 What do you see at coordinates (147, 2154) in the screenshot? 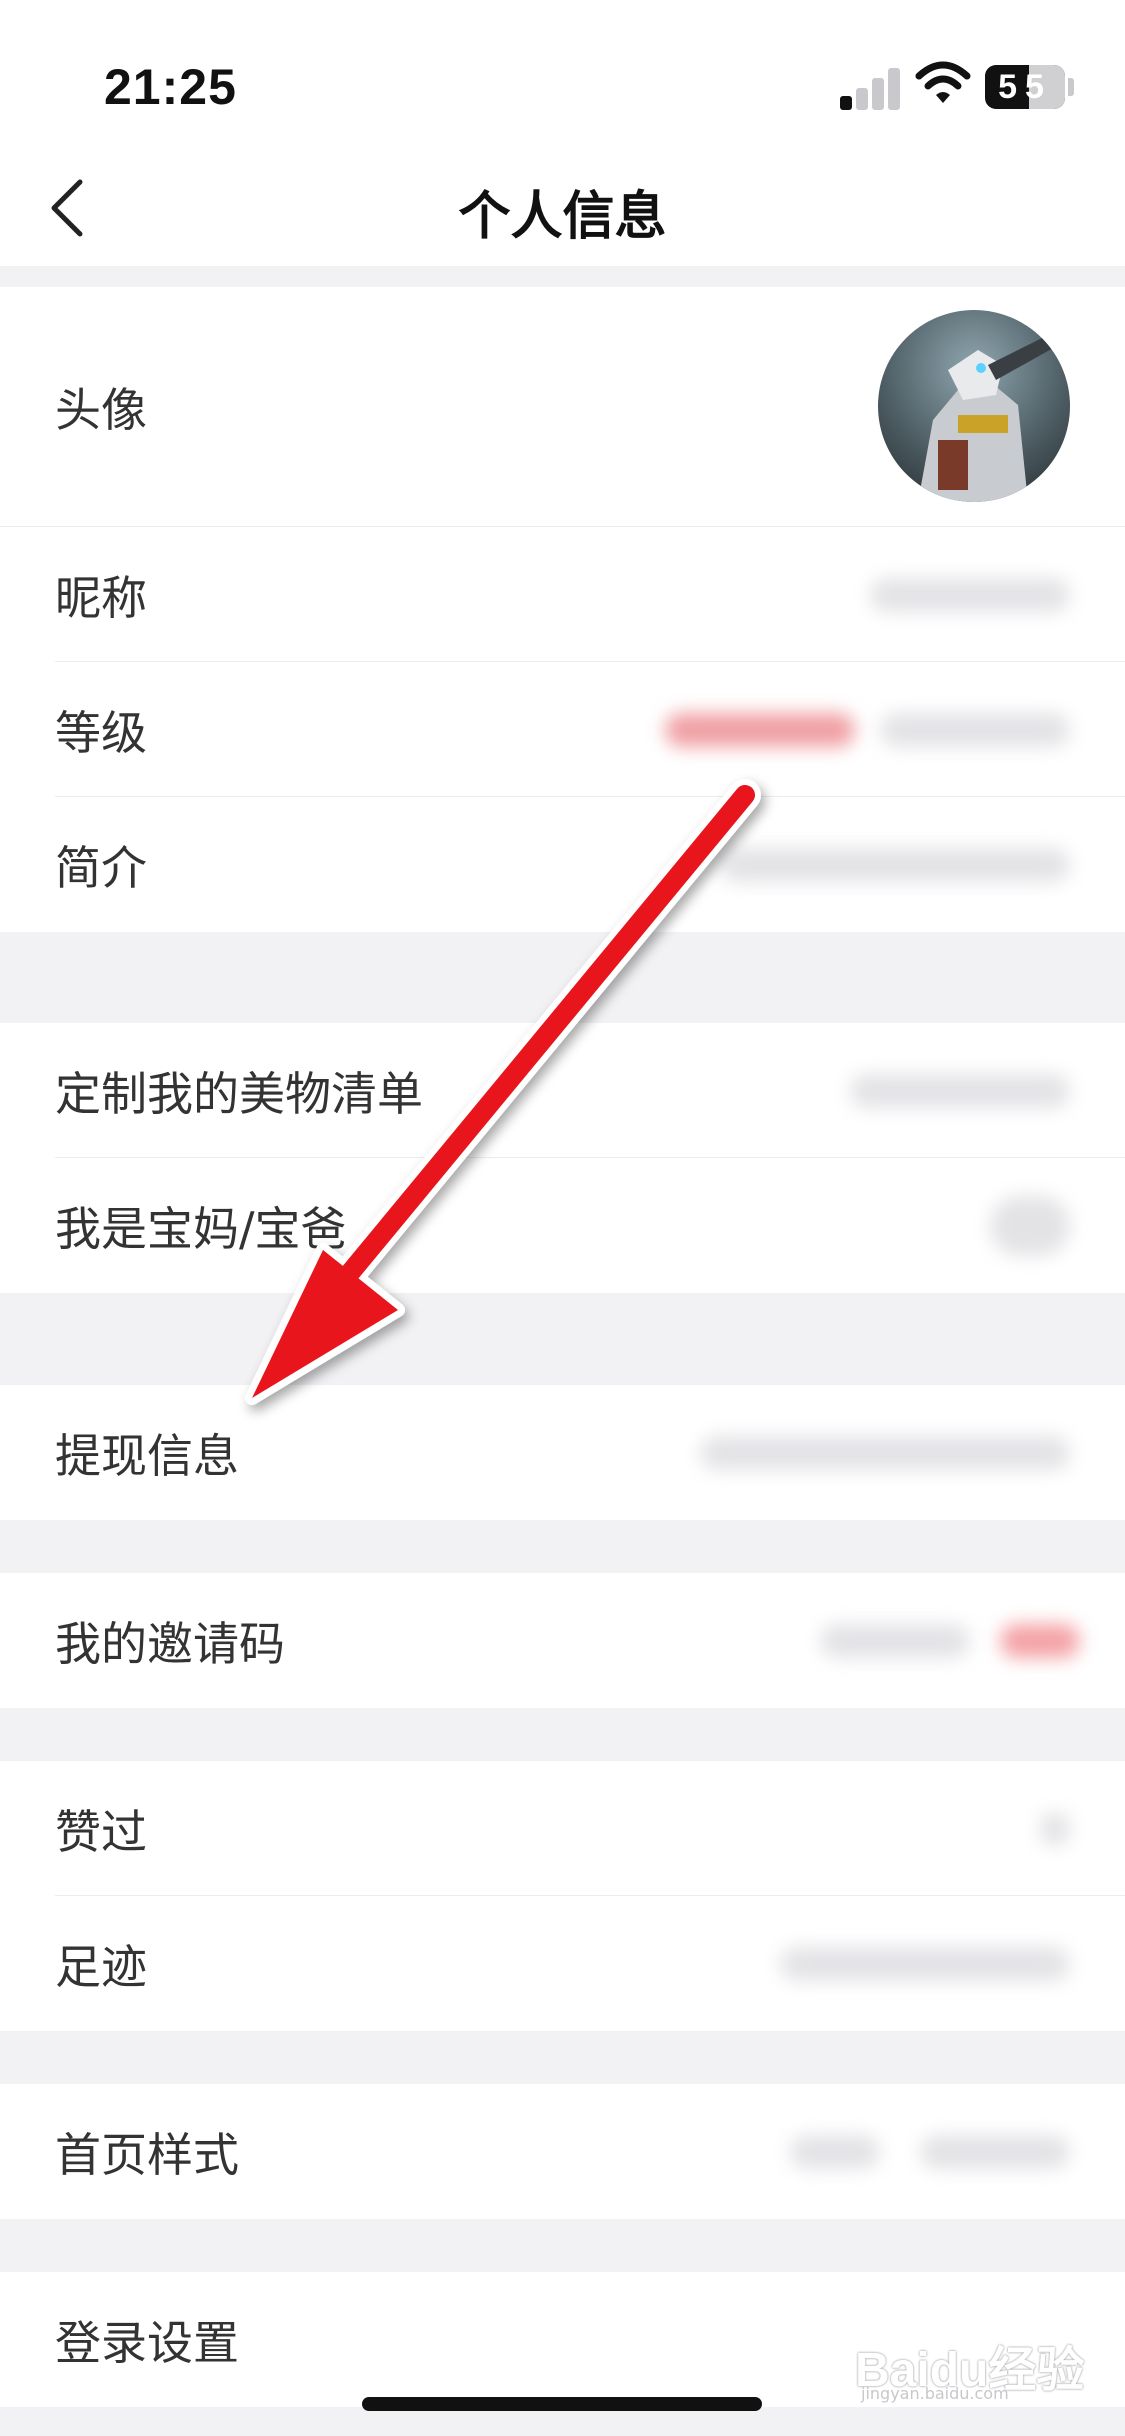
I see `homepage-style-label: 首页样式` at bounding box center [147, 2154].